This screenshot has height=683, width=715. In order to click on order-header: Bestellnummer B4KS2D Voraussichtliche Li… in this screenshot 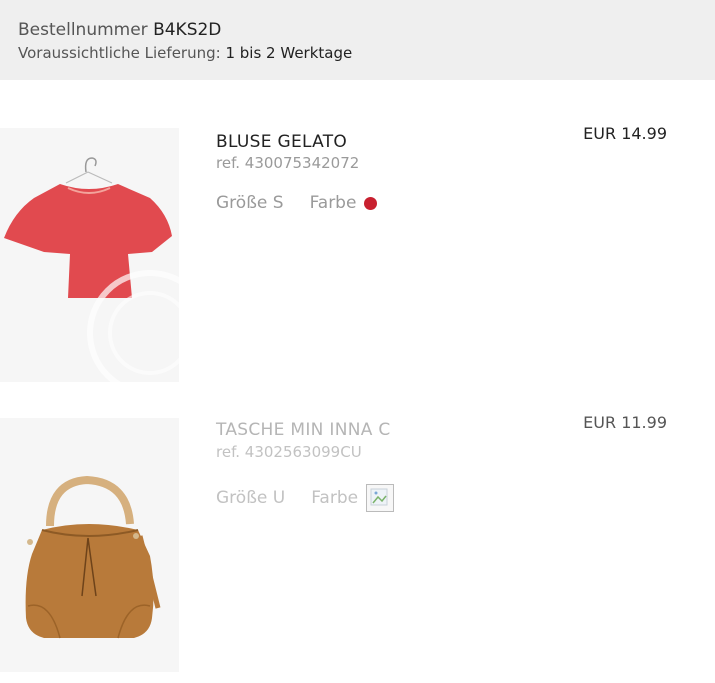, I will do `click(357, 40)`.